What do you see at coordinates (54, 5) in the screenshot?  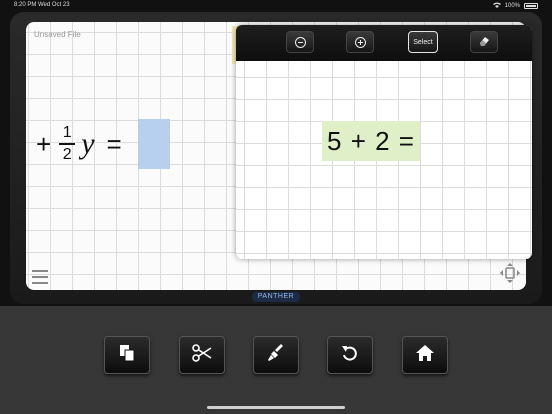 I see `status-date: Wed Oct 23` at bounding box center [54, 5].